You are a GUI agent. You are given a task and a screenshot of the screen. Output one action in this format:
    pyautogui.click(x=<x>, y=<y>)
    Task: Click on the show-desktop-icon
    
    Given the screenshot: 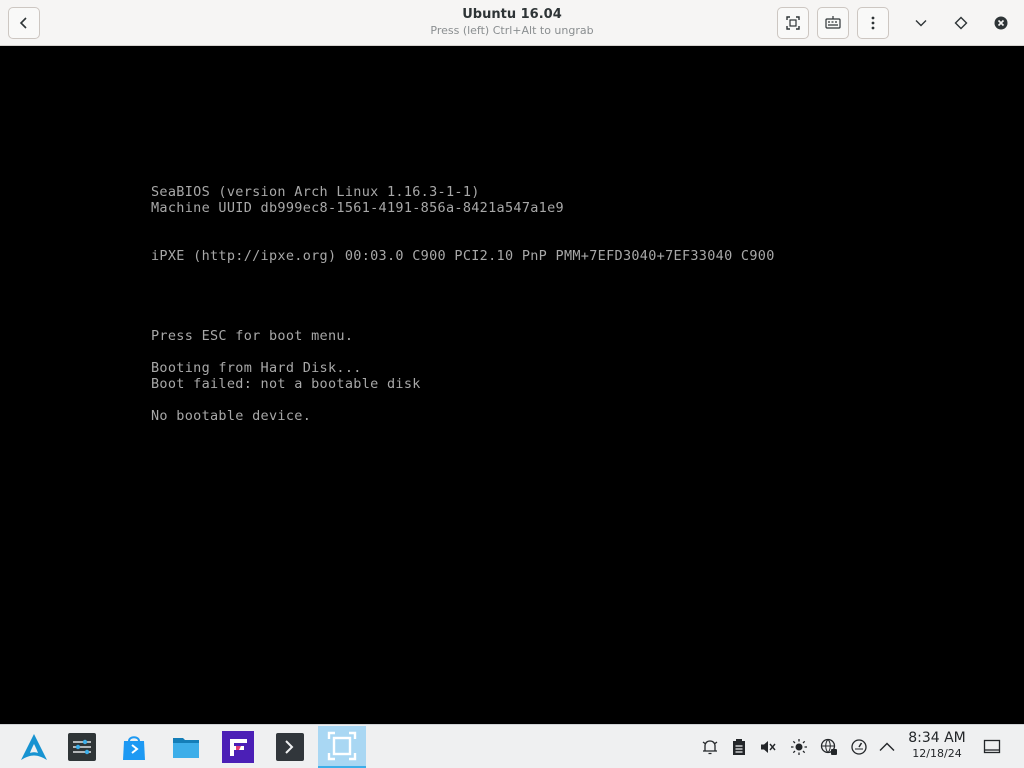 What is the action you would take?
    pyautogui.click(x=992, y=746)
    